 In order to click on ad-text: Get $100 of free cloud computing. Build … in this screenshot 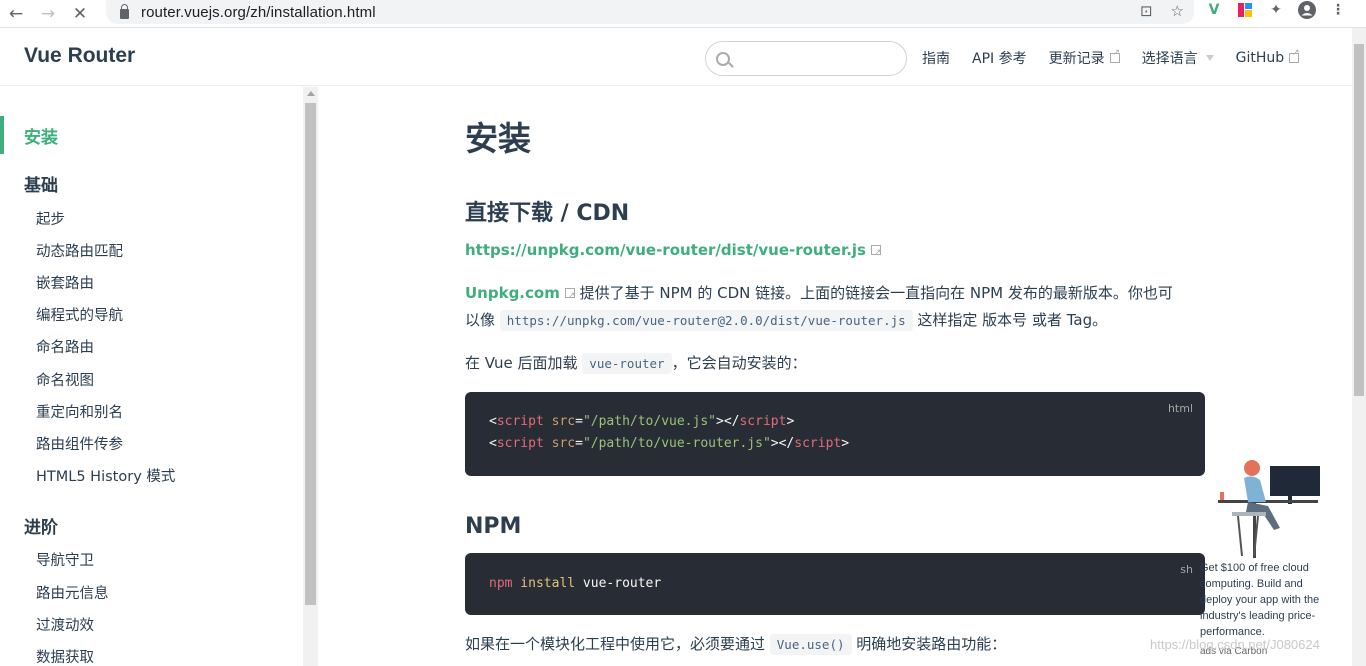, I will do `click(1266, 600)`.